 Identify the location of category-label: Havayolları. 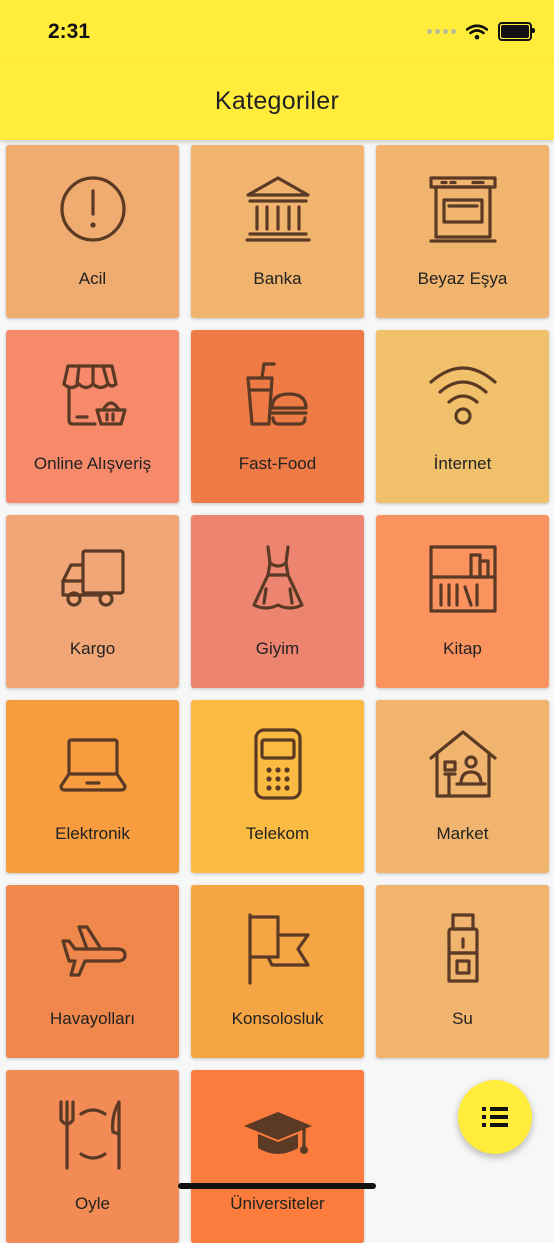
(92, 1018).